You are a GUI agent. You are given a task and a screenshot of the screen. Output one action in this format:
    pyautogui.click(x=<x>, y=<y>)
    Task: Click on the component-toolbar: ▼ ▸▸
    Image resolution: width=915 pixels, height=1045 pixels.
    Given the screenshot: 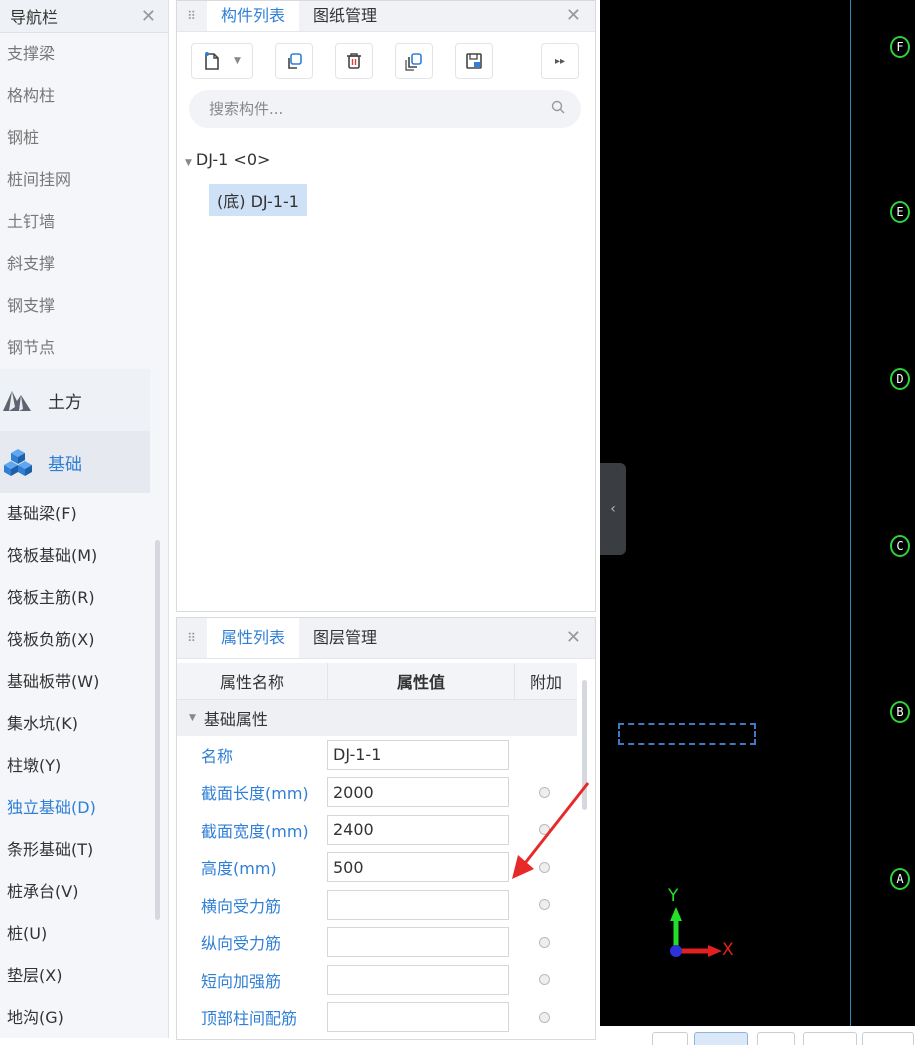 What is the action you would take?
    pyautogui.click(x=386, y=61)
    